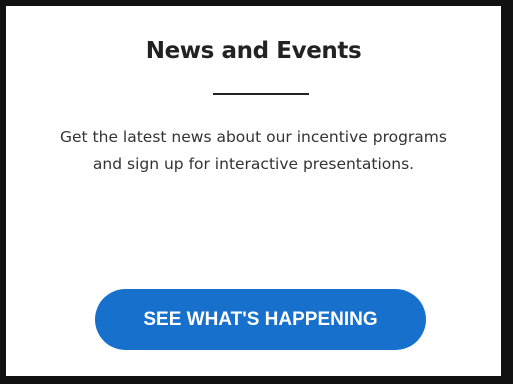 Image resolution: width=513 pixels, height=384 pixels. What do you see at coordinates (260, 319) in the screenshot?
I see `see-whats-happening-button: SEE WHAT'S HAPPENING` at bounding box center [260, 319].